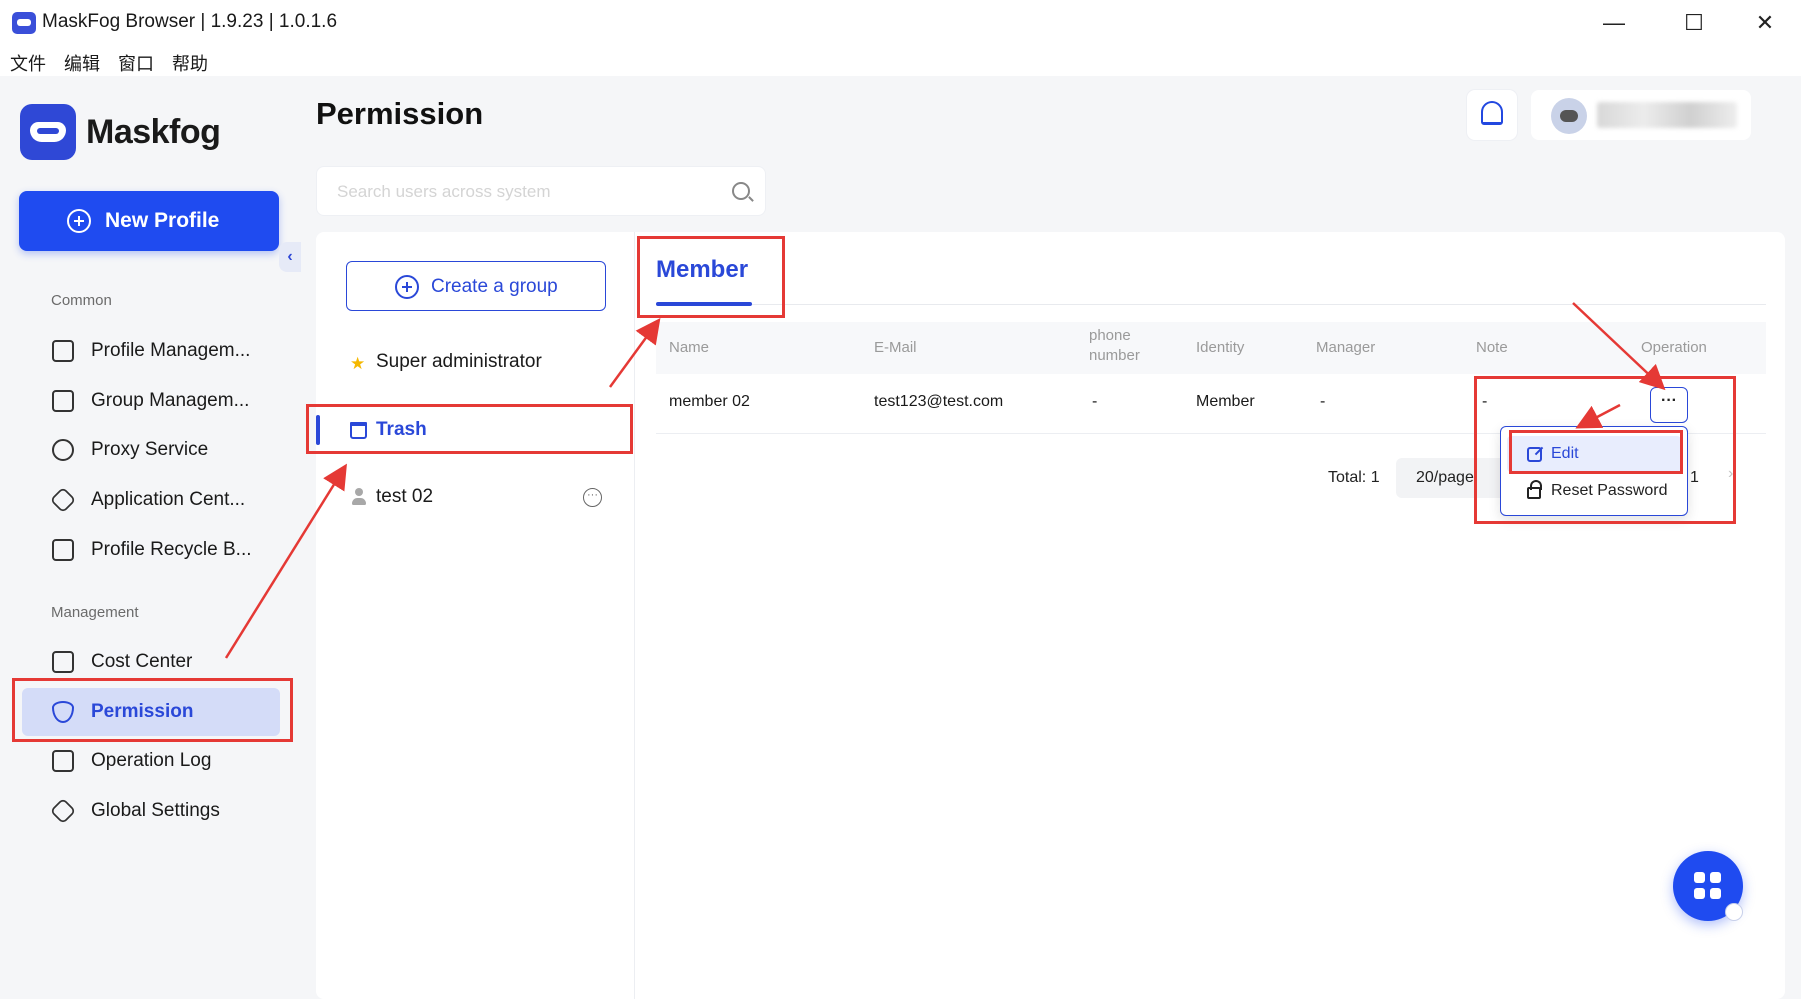  Describe the element at coordinates (1323, 401) in the screenshot. I see `cell-manager: -` at that location.